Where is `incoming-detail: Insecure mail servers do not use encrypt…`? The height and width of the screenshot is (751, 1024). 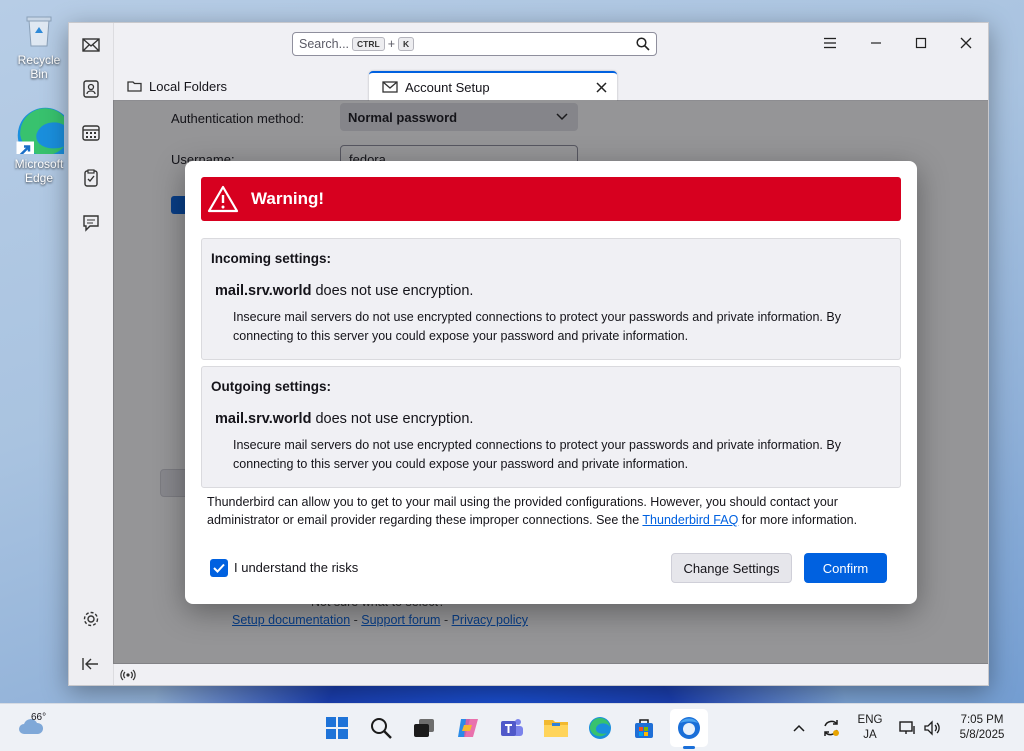
incoming-detail: Insecure mail servers do not use encrypt… is located at coordinates (537, 326).